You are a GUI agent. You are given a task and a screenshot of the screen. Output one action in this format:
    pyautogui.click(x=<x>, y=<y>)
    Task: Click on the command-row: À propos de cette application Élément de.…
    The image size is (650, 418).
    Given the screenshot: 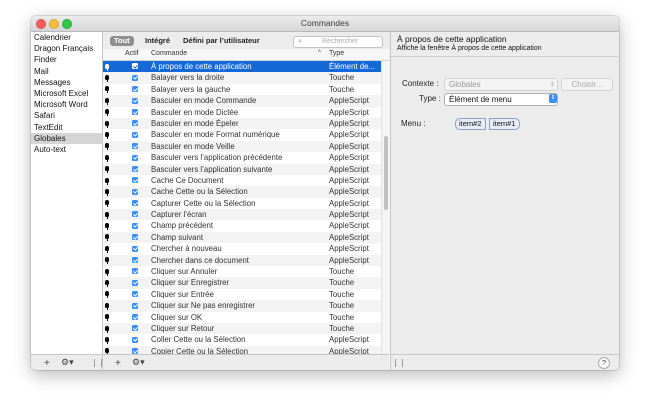 What is the action you would take?
    pyautogui.click(x=242, y=67)
    